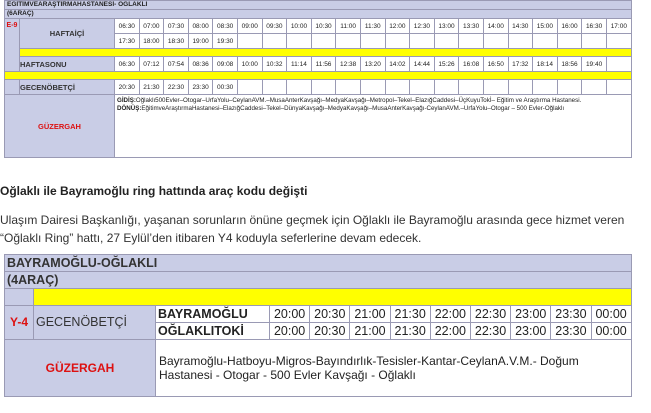 Image resolution: width=651 pixels, height=413 pixels. I want to click on time-cell: 16:00, so click(569, 26).